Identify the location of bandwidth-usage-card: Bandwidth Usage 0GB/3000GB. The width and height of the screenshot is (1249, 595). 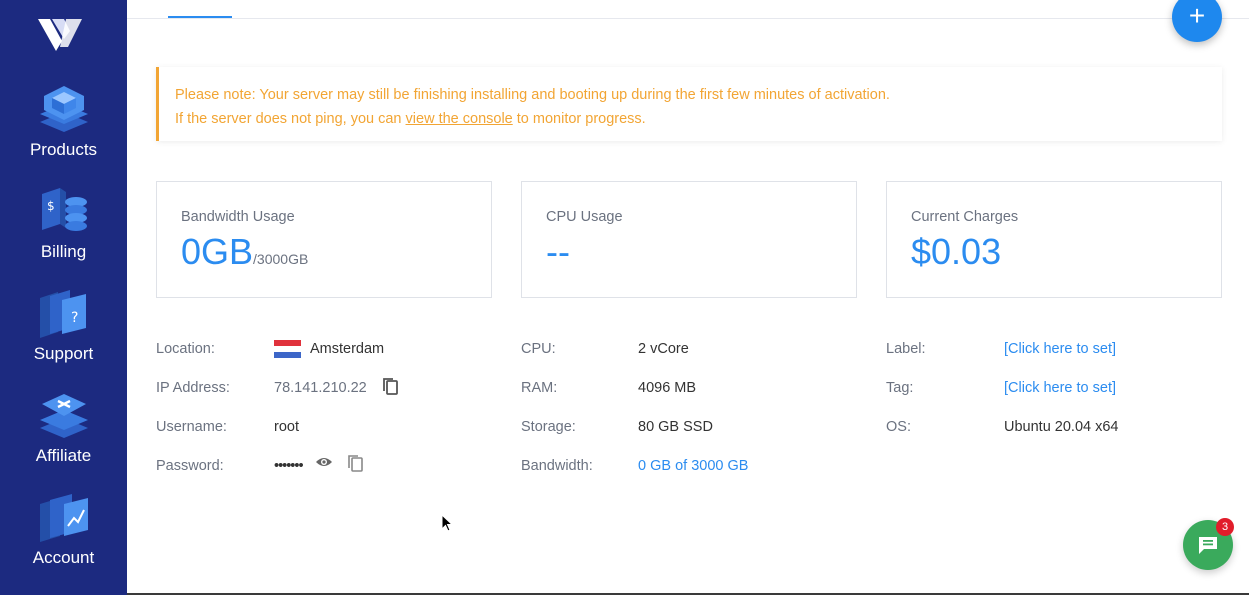
(324, 239).